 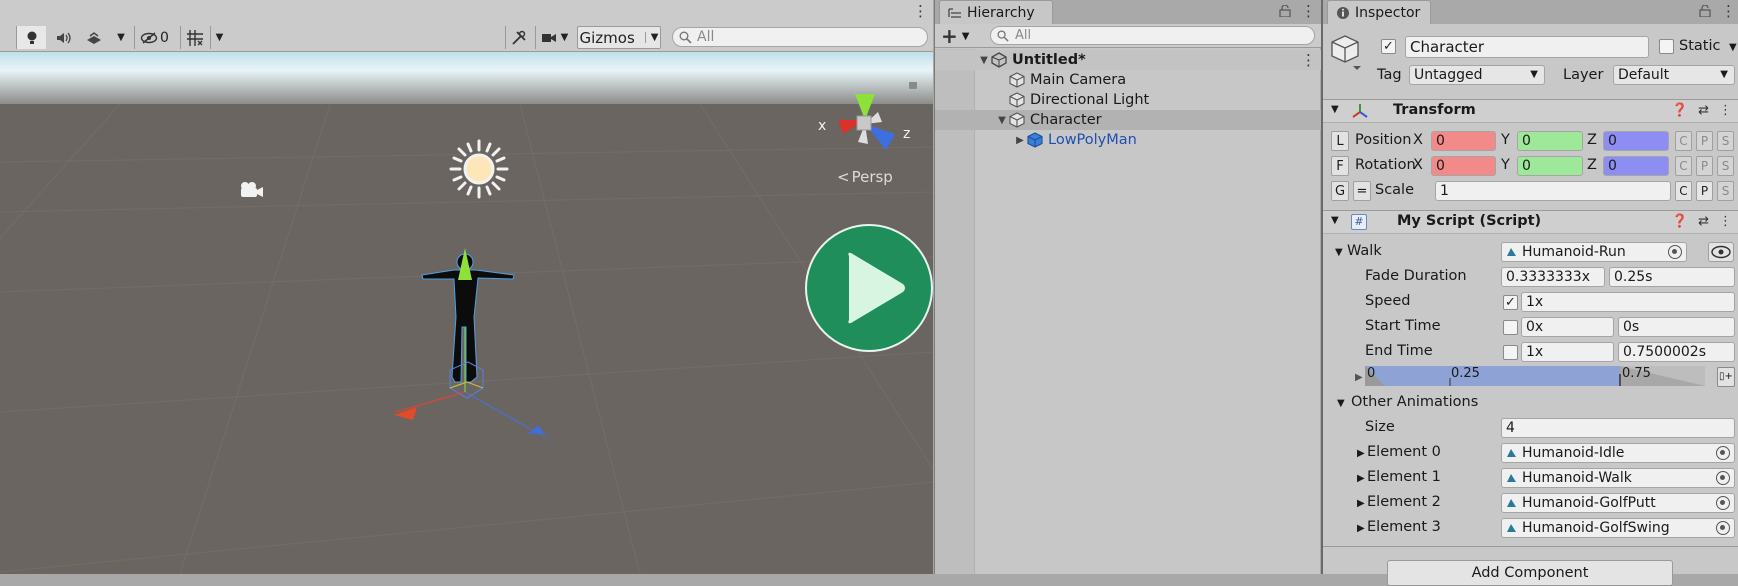 I want to click on rotation-z-input: 0, so click(x=1636, y=166).